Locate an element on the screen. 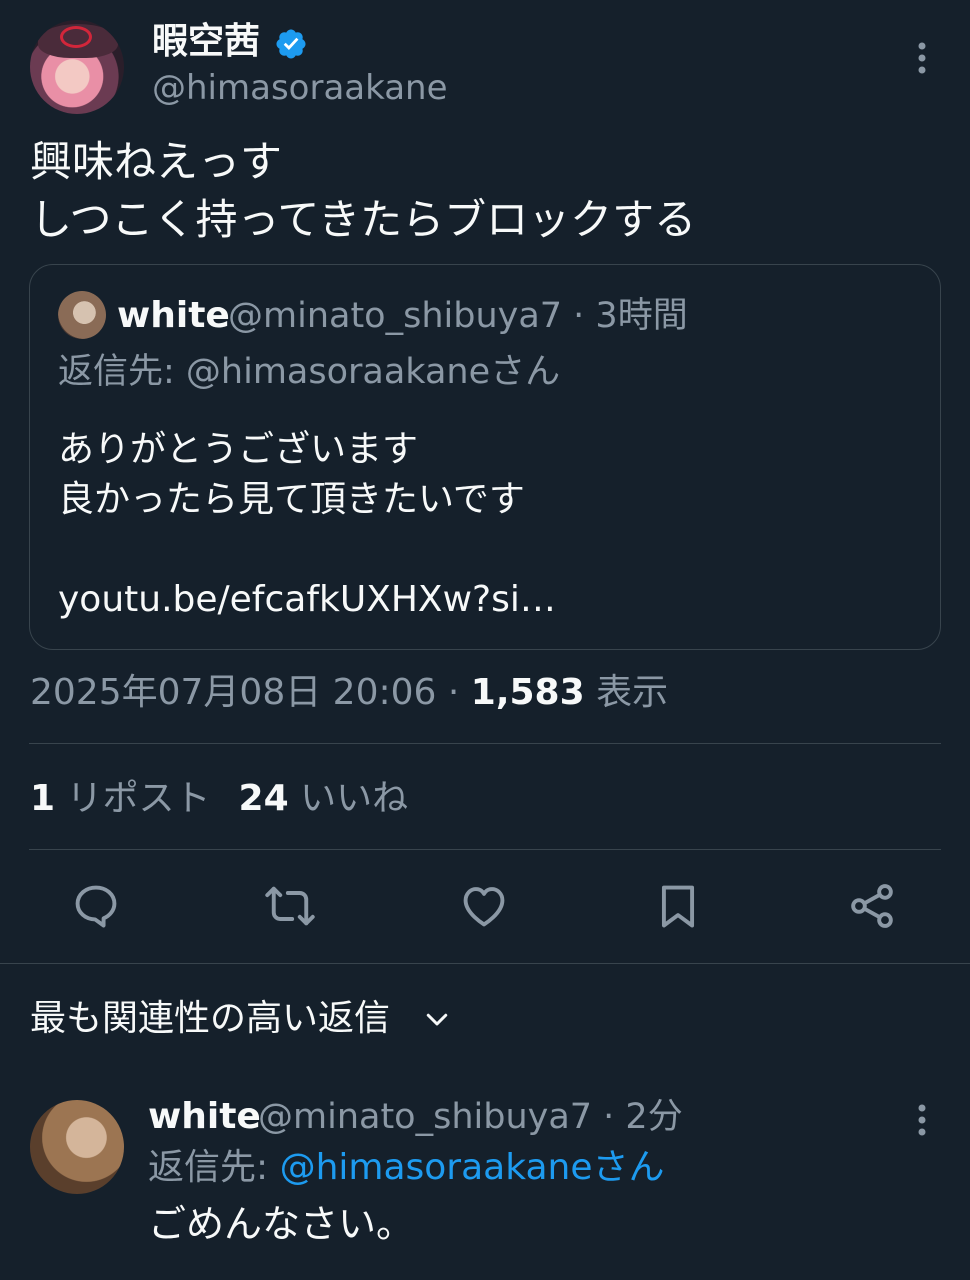 Image resolution: width=970 pixels, height=1280 pixels. engagement-stats: 1 リポスト 24 いいね is located at coordinates (219, 799).